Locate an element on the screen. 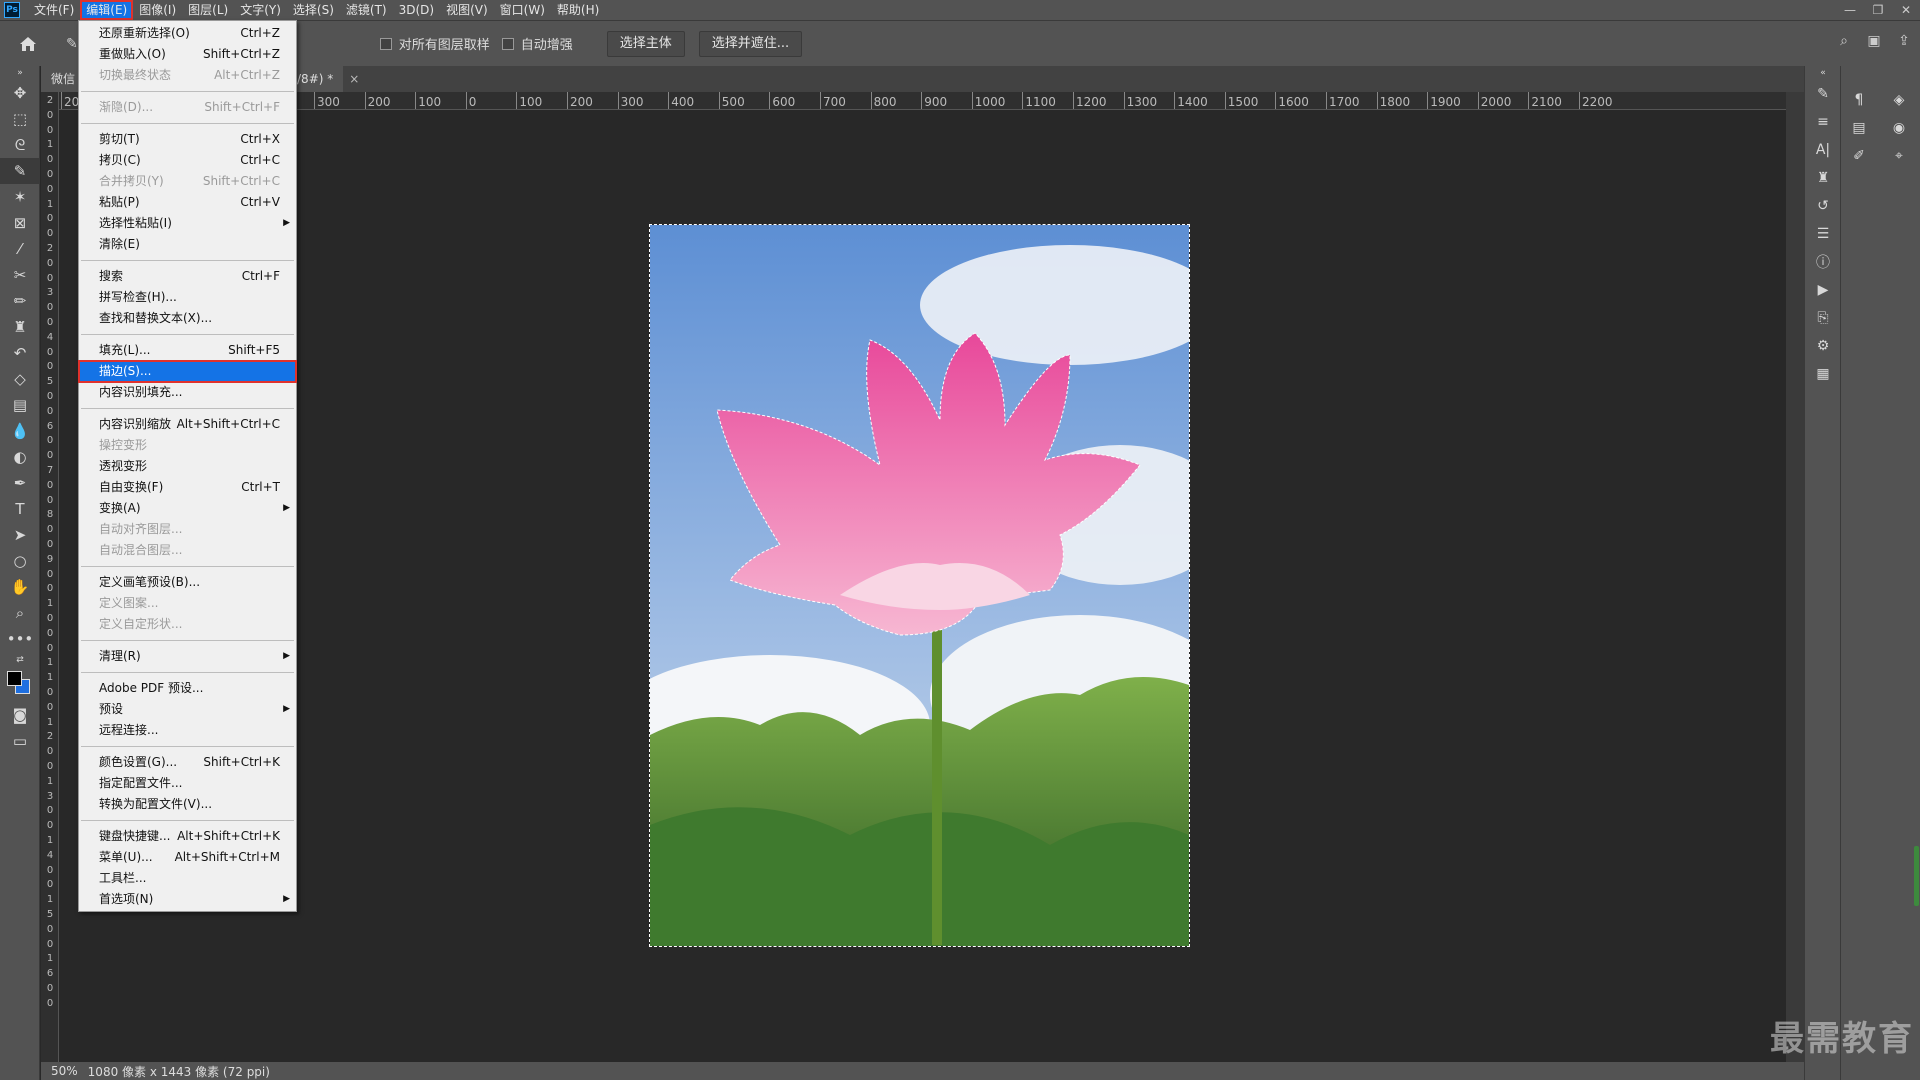  menu-item: 透视变形 is located at coordinates (187, 466).